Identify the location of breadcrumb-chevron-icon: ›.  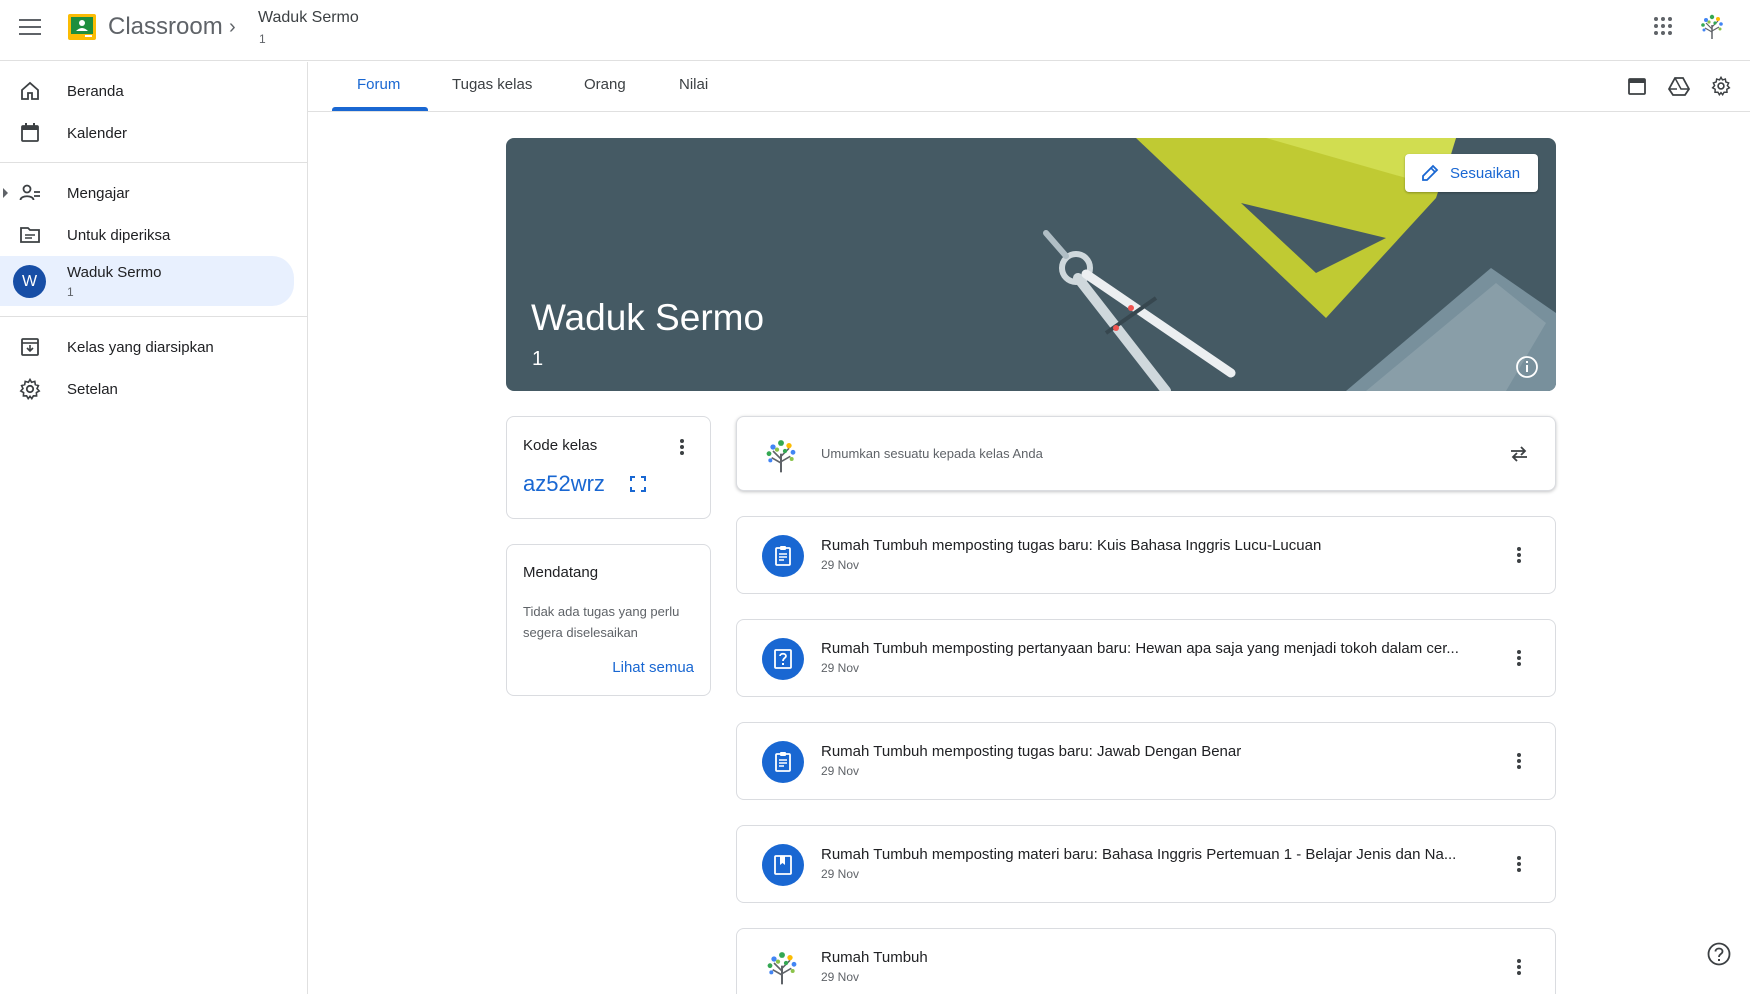
(232, 27).